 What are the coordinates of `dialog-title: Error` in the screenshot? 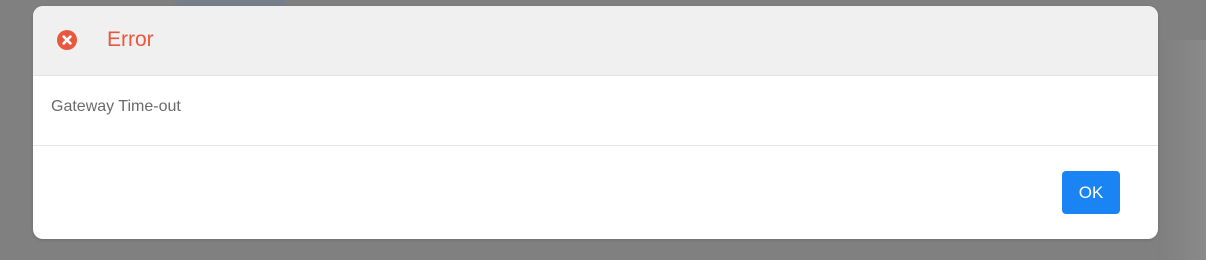 It's located at (130, 39).